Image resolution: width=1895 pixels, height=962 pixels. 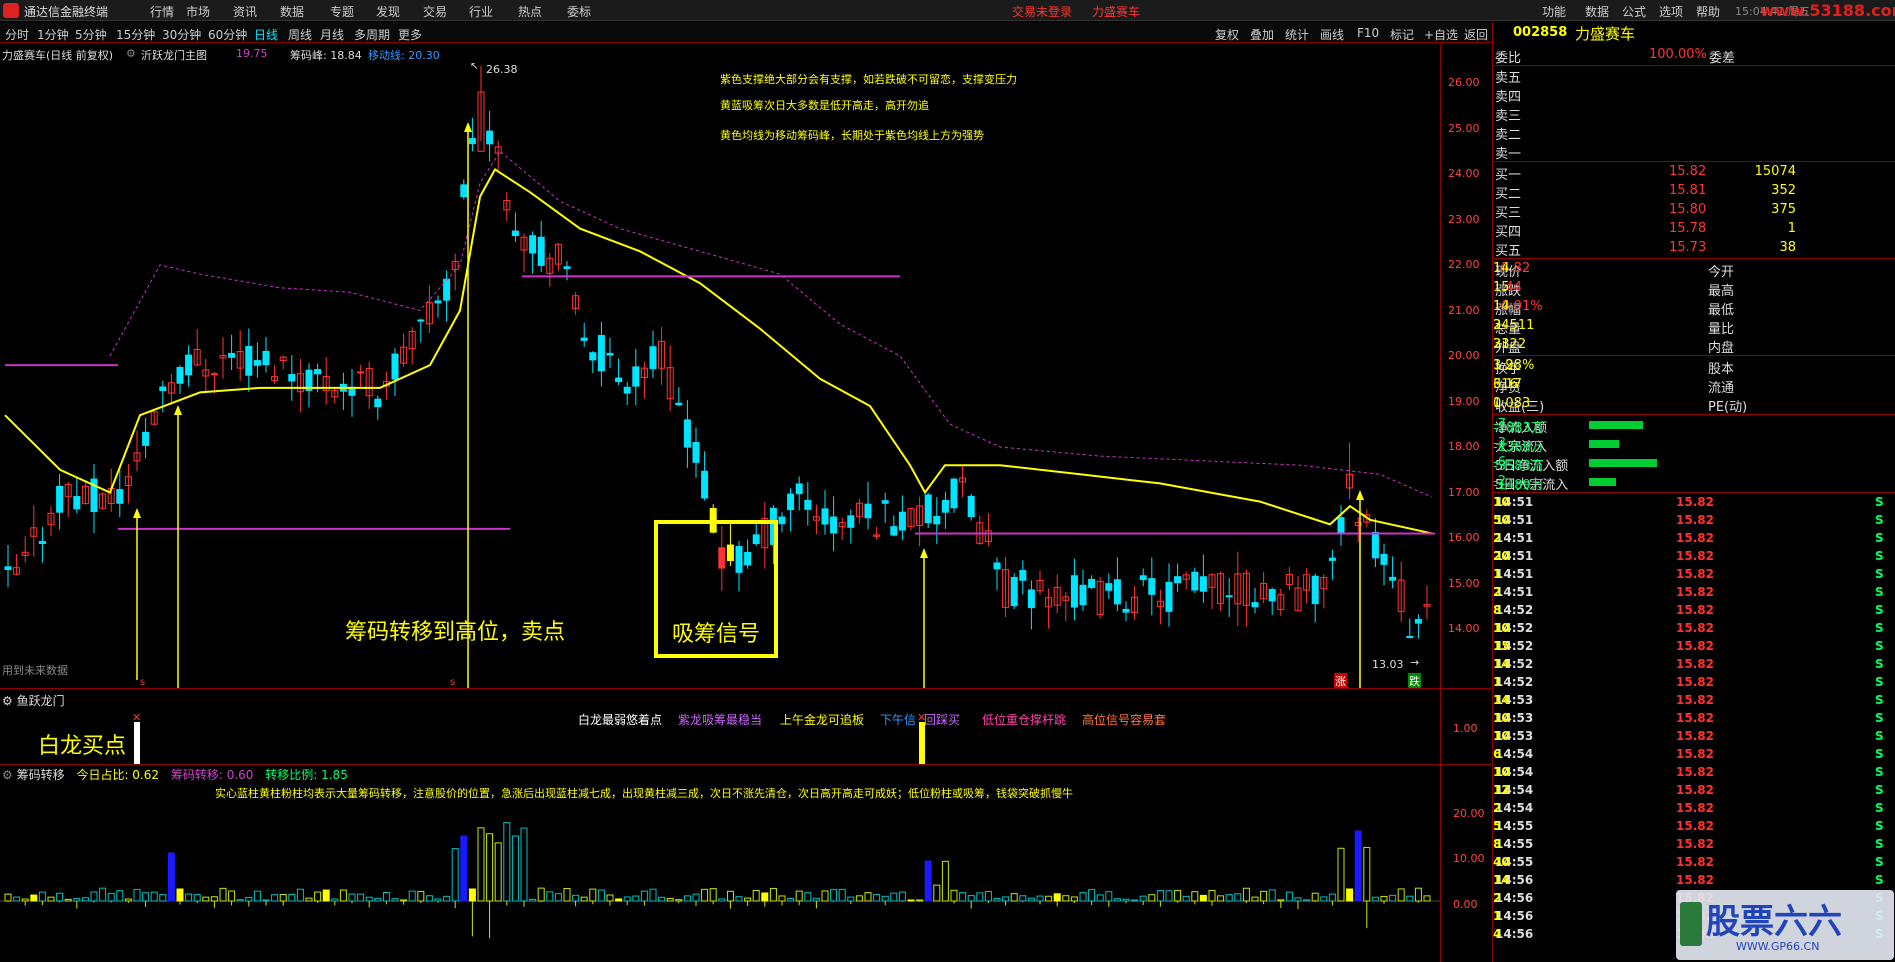 I want to click on tool-button-4: F10, so click(x=1368, y=33).